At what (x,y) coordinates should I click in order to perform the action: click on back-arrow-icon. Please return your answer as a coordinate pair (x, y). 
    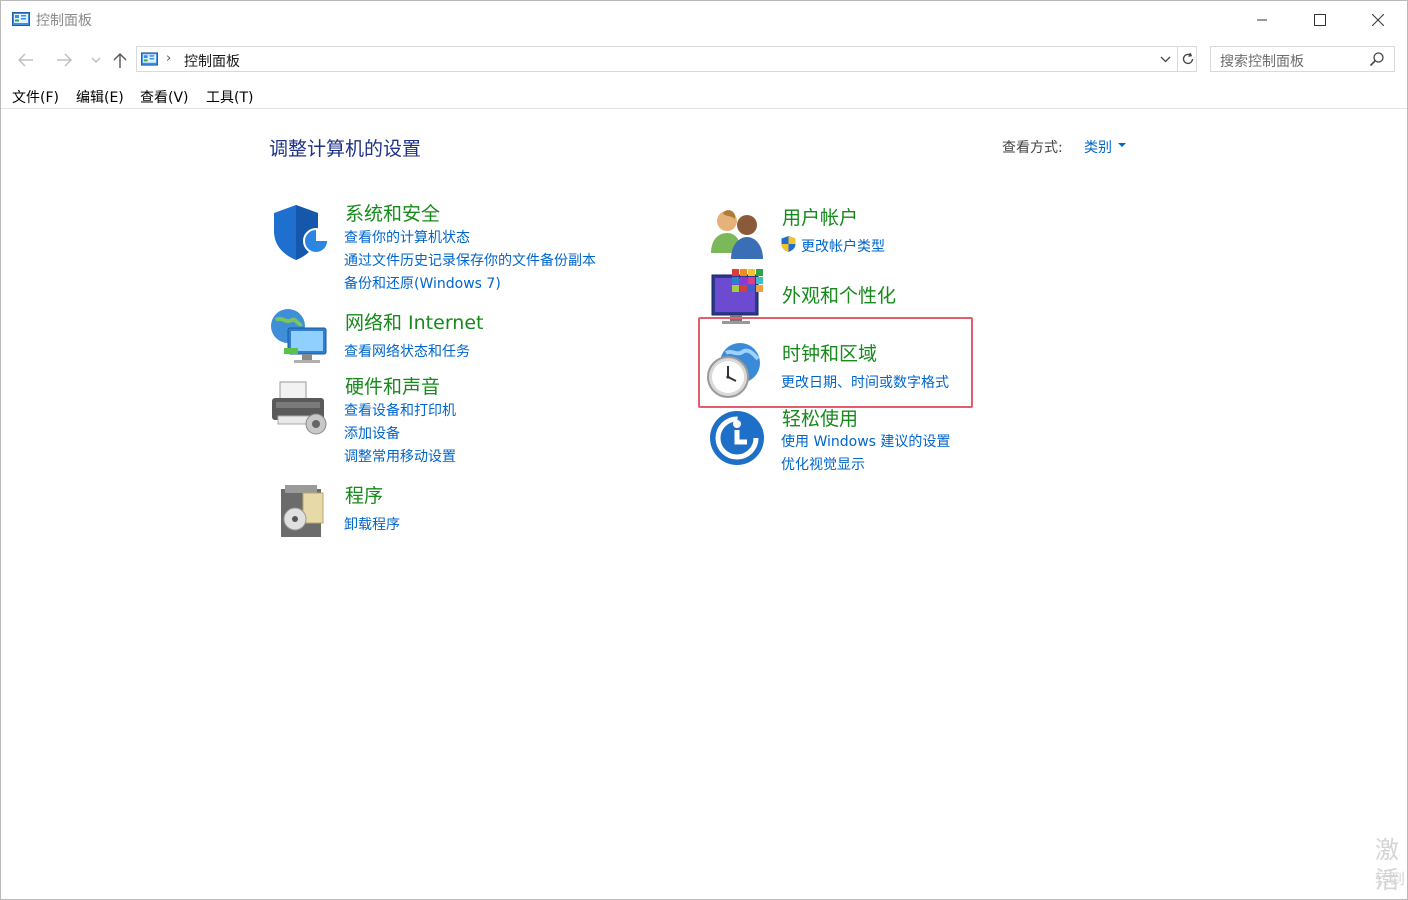
    Looking at the image, I should click on (25, 60).